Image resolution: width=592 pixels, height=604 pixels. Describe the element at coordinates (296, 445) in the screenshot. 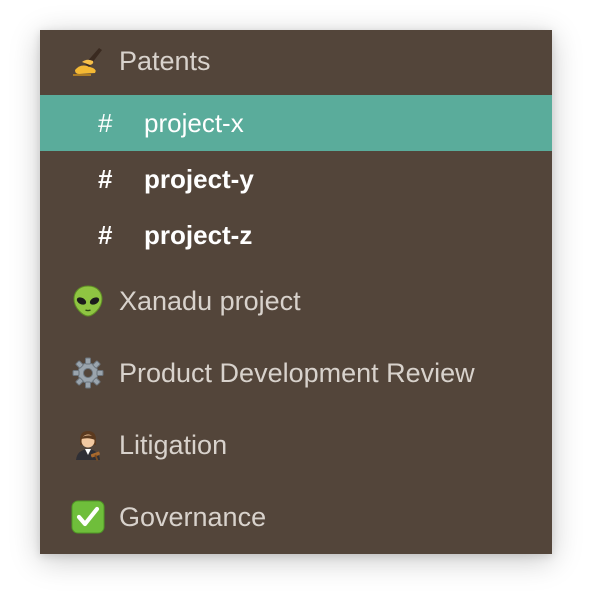

I see `section-litigation: Litigation` at that location.